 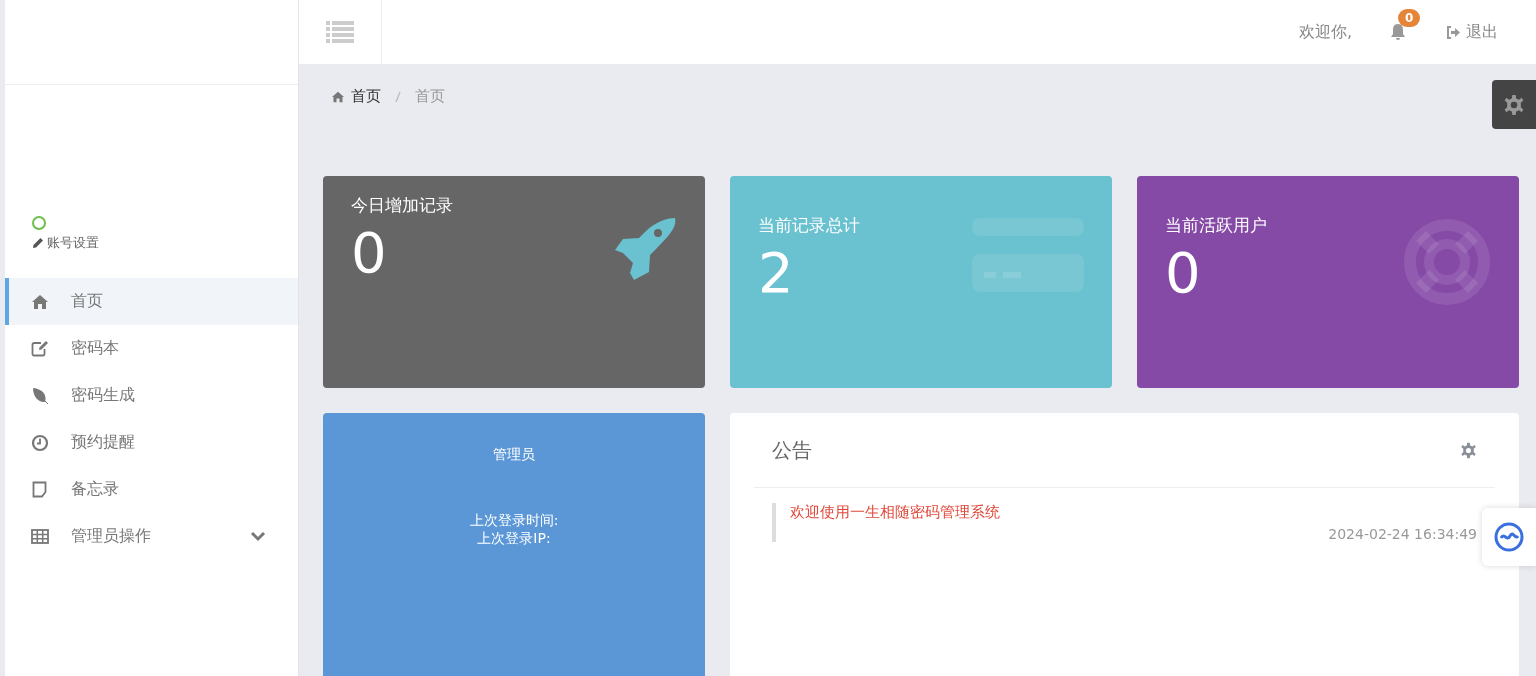 What do you see at coordinates (1325, 32) in the screenshot?
I see `welcome-text: 欢迎你,` at bounding box center [1325, 32].